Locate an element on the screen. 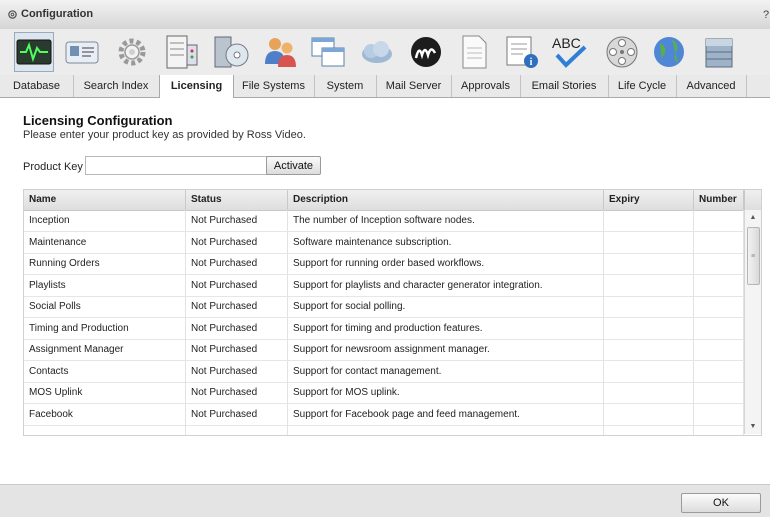 Image resolution: width=770 pixels, height=517 pixels. column-header-expiry: Expiry is located at coordinates (649, 200).